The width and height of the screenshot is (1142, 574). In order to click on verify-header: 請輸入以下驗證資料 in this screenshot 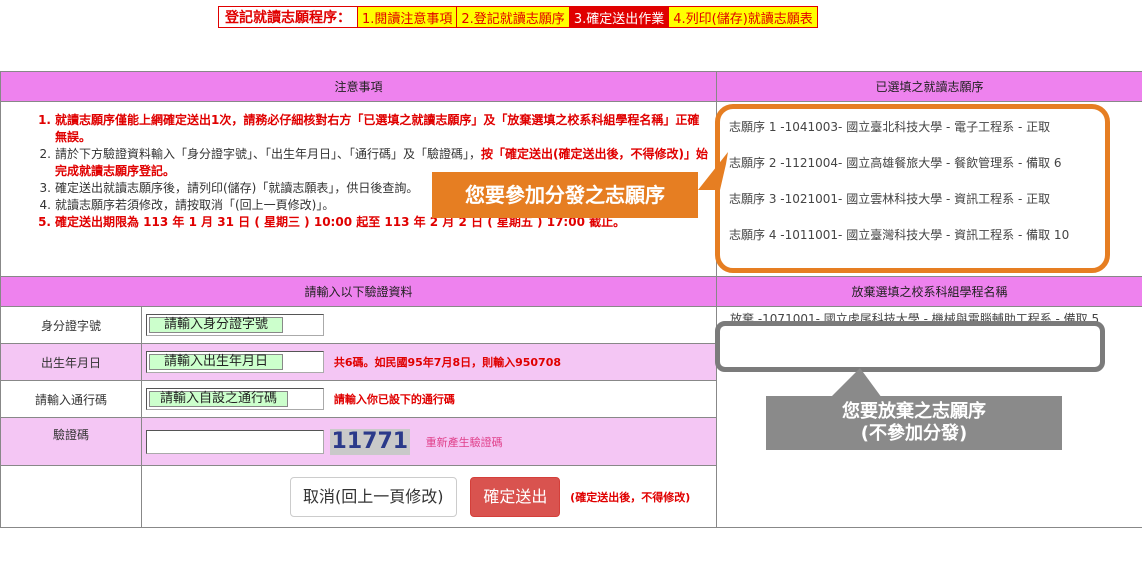, I will do `click(359, 291)`.